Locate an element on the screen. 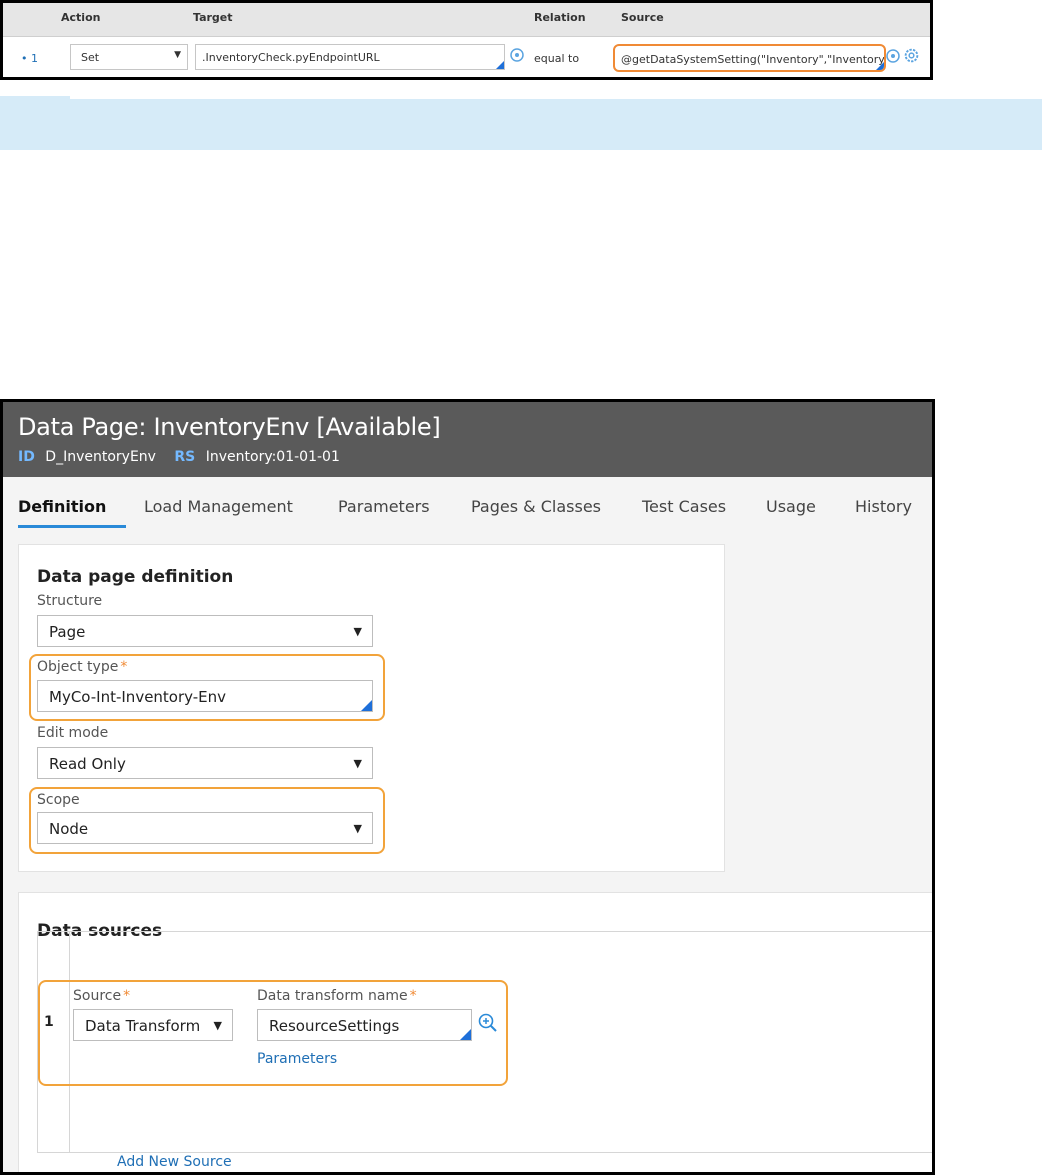 This screenshot has width=1042, height=1175. dt-name-input: ResourceSettings is located at coordinates (364, 1025).